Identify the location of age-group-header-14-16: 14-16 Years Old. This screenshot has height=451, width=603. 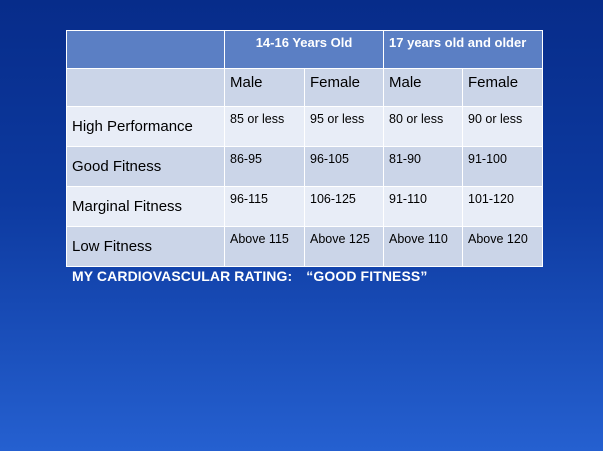
(304, 49).